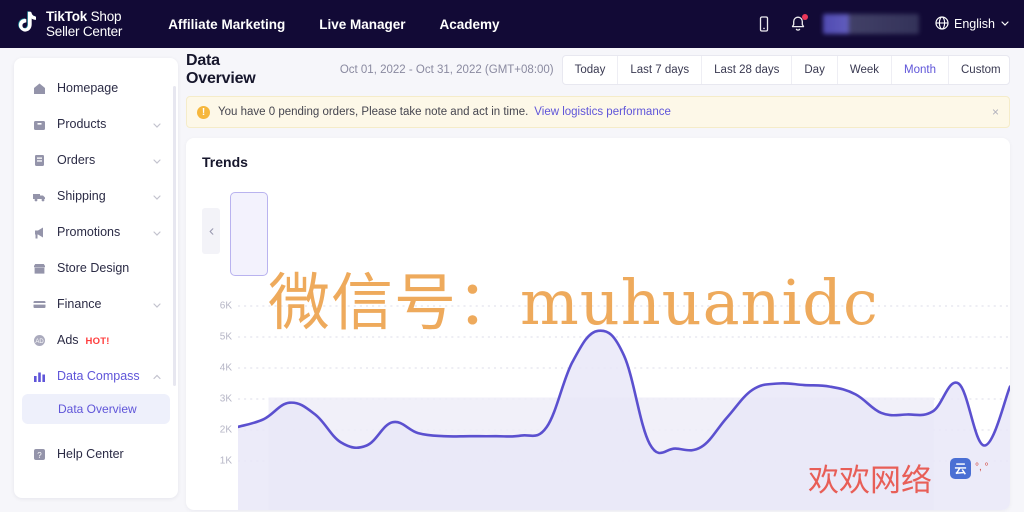 The width and height of the screenshot is (1024, 512). What do you see at coordinates (747, 70) in the screenshot?
I see `tab-last-28-days: Last 28 days` at bounding box center [747, 70].